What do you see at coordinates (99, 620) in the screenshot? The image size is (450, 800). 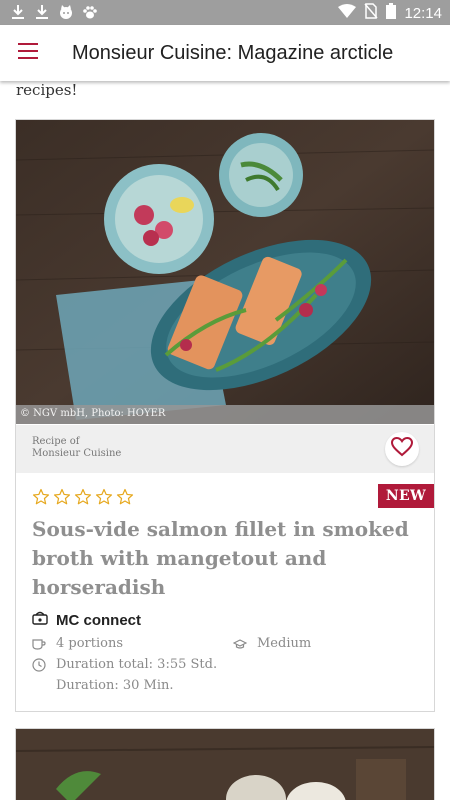 I see `mc-connect-label: MC connect` at bounding box center [99, 620].